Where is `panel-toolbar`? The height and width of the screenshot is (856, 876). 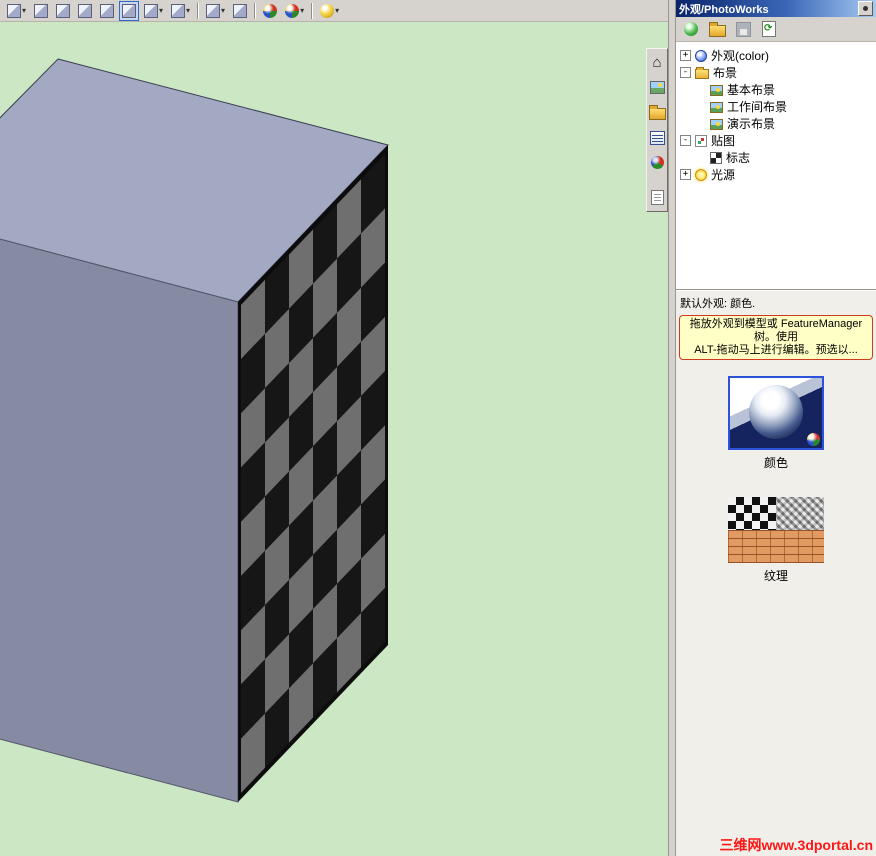 panel-toolbar is located at coordinates (776, 29).